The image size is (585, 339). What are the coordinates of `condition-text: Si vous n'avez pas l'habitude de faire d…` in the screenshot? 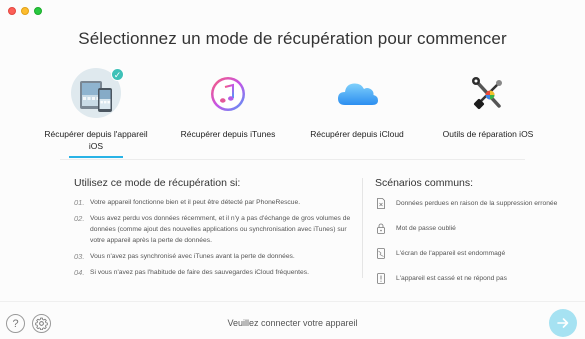 It's located at (199, 272).